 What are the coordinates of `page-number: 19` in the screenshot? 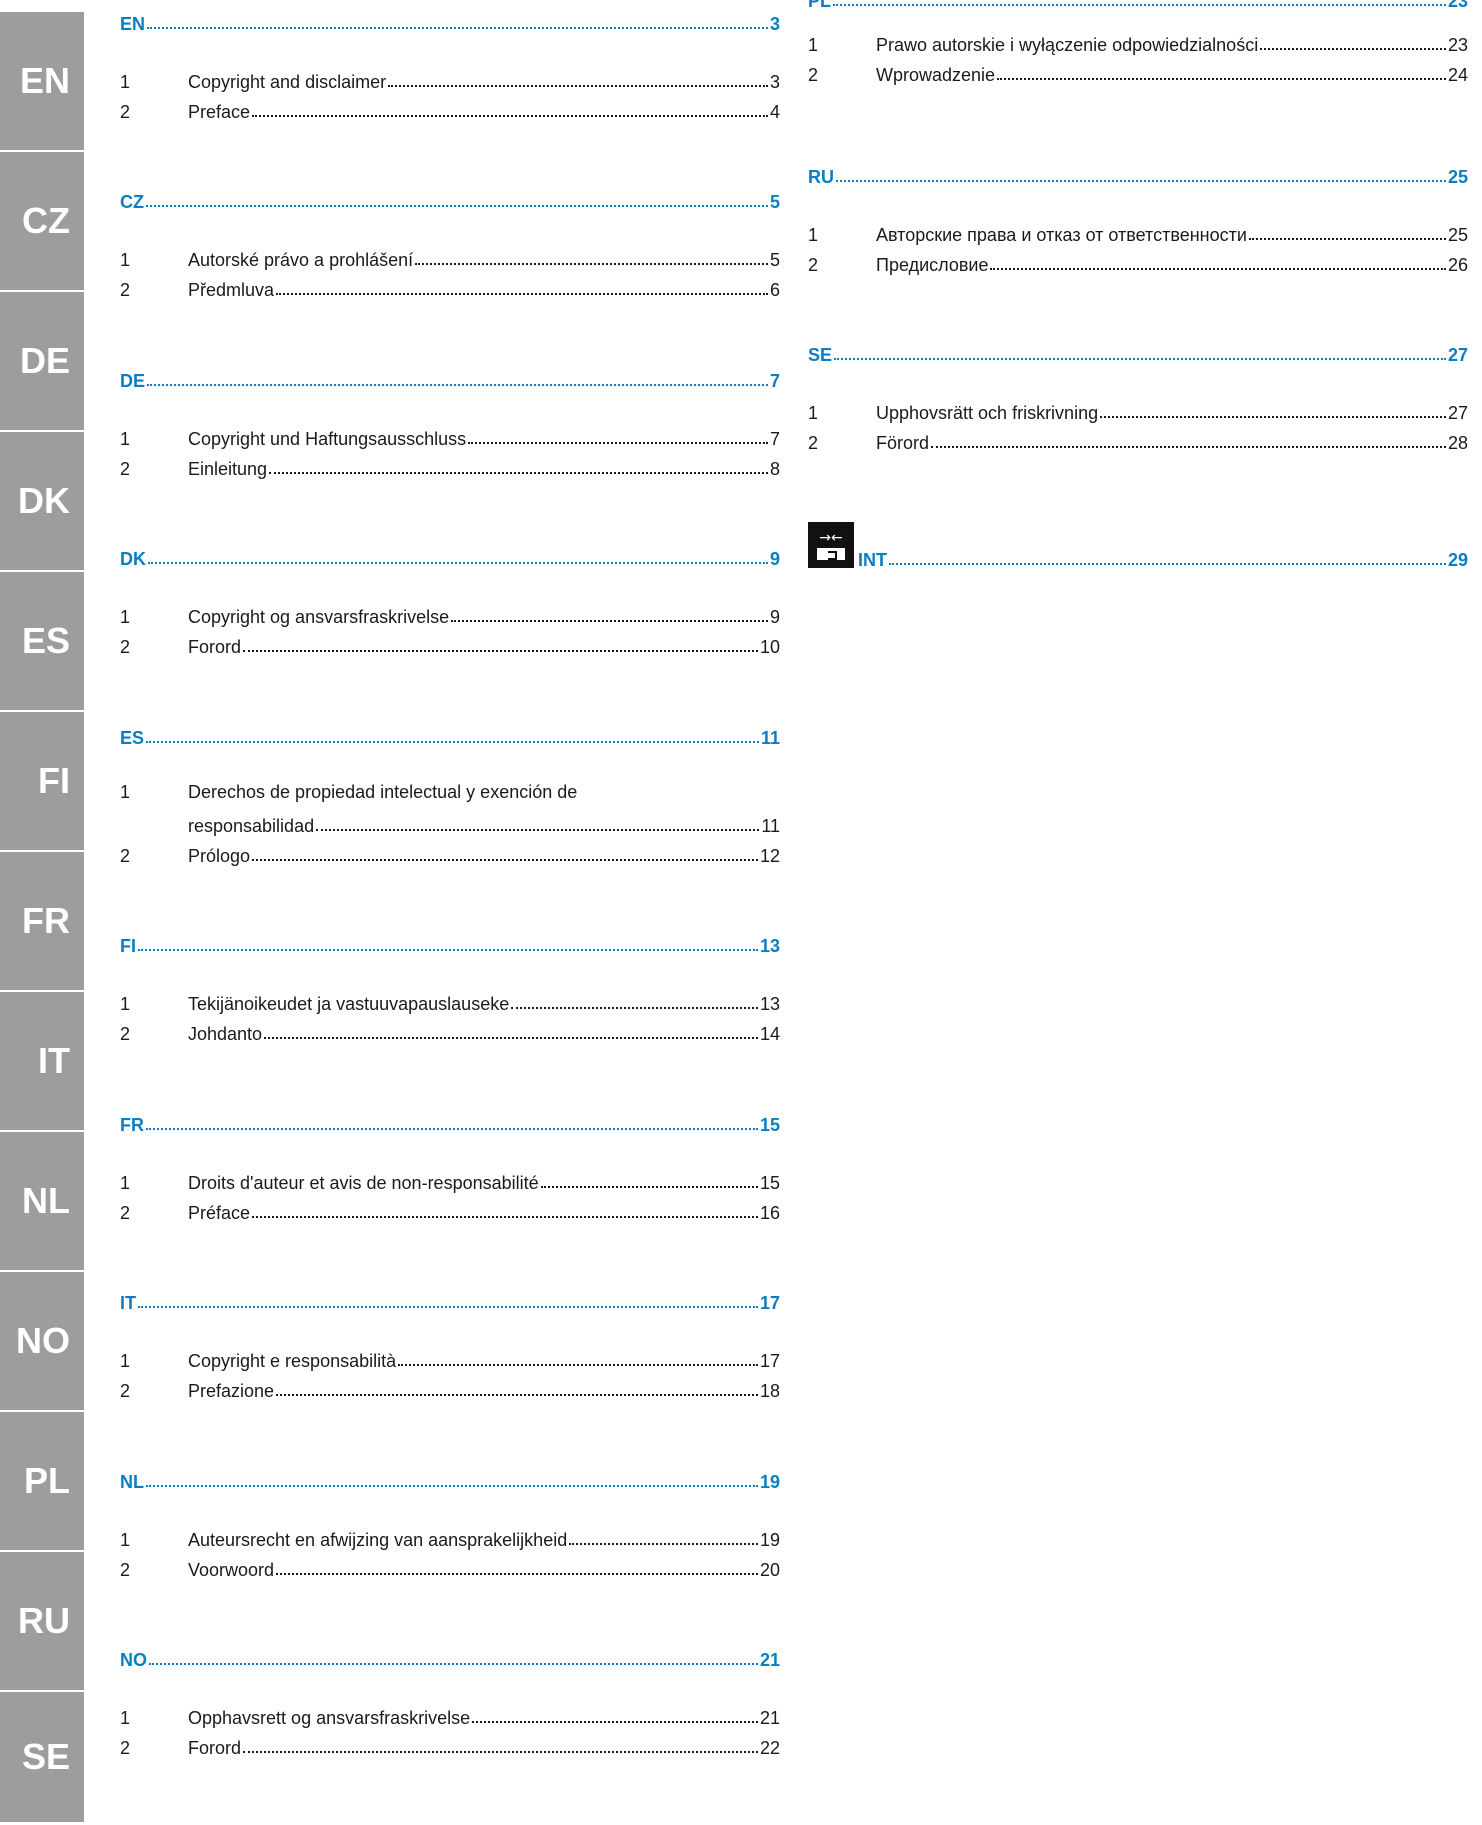 It's located at (769, 1540).